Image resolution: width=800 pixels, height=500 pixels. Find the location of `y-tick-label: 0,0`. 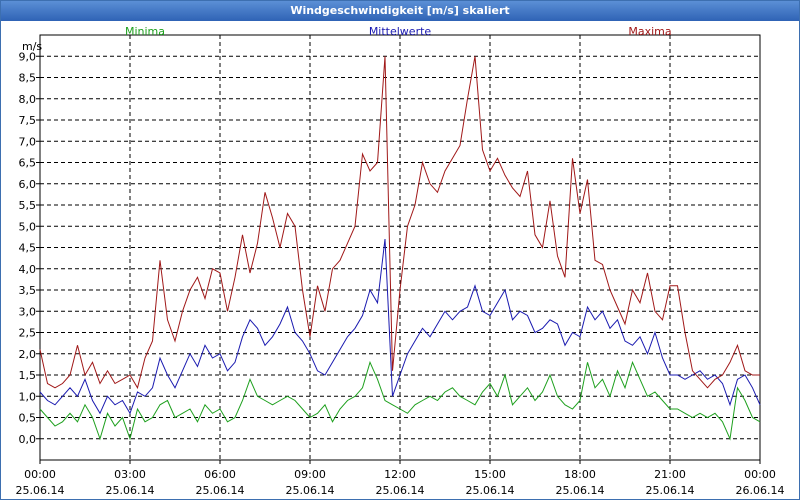

y-tick-label: 0,0 is located at coordinates (28, 439).